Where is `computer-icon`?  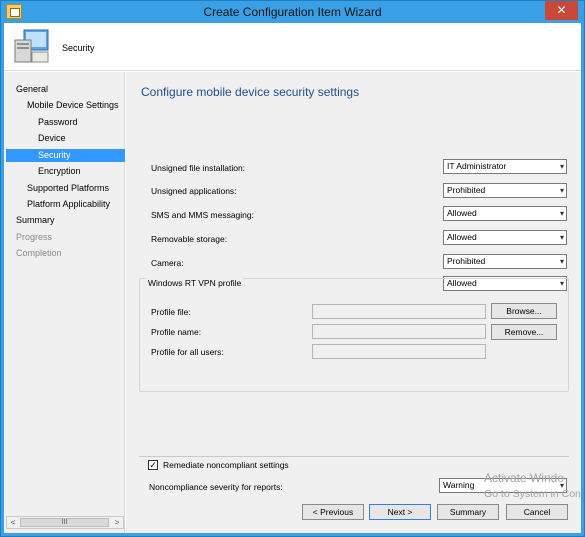 computer-icon is located at coordinates (31, 46).